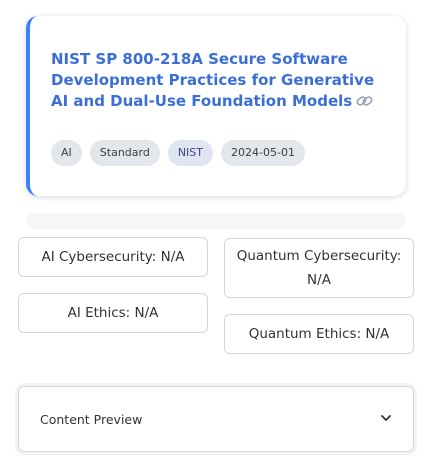 The height and width of the screenshot is (462, 426). What do you see at coordinates (124, 153) in the screenshot?
I see `tag-type: Standard` at bounding box center [124, 153].